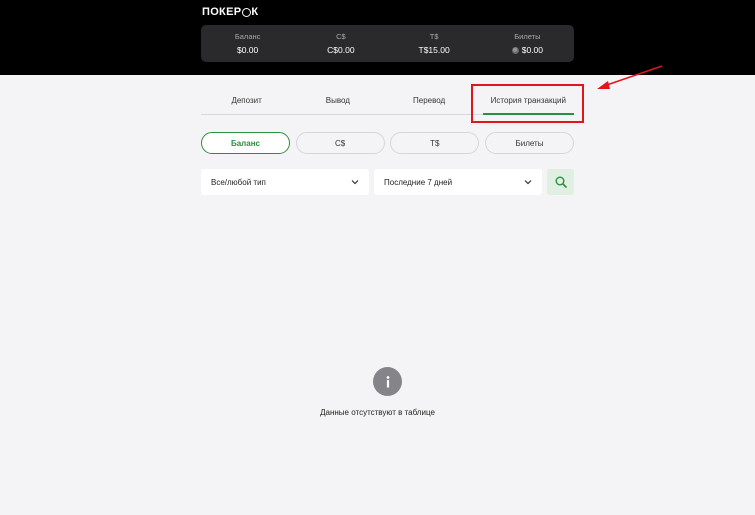 The width and height of the screenshot is (755, 515). Describe the element at coordinates (341, 36) in the screenshot. I see `cs-label: C$` at that location.